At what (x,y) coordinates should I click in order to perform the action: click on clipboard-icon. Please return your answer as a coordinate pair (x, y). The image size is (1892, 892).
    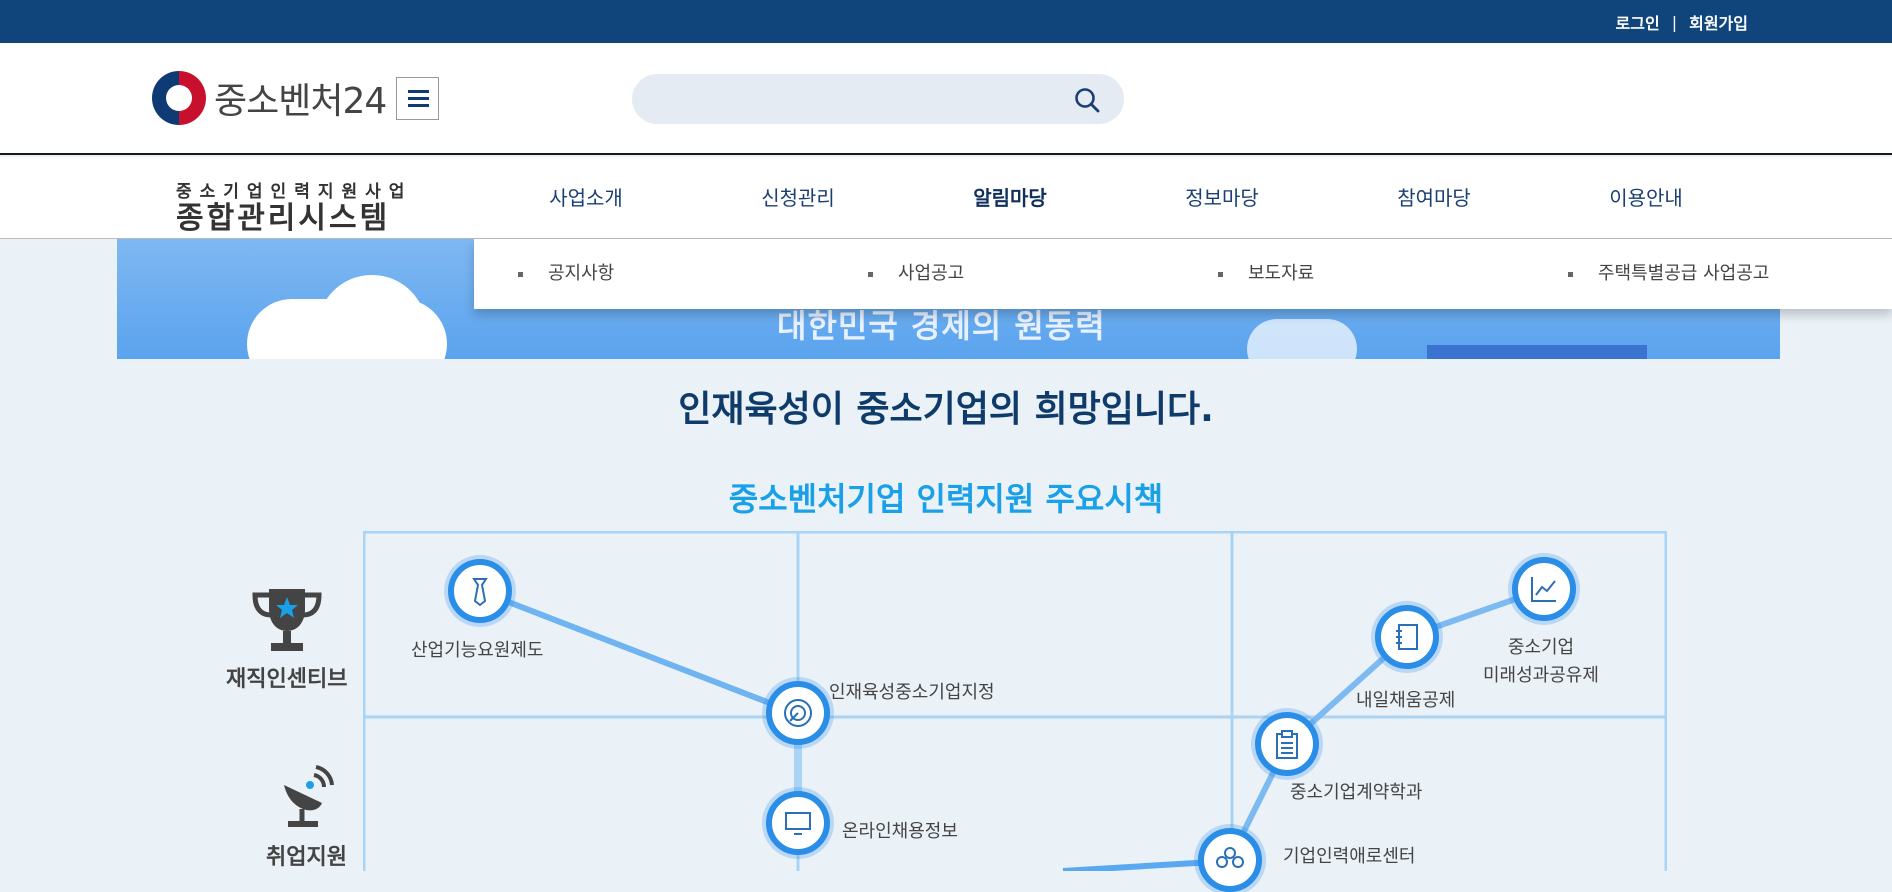
    Looking at the image, I should click on (1287, 744).